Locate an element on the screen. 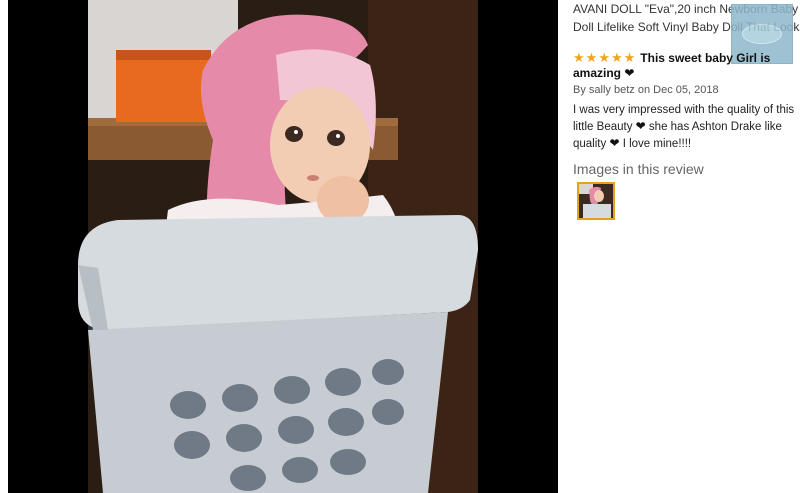  review-headline-continued: amazing ❤ is located at coordinates (603, 73).